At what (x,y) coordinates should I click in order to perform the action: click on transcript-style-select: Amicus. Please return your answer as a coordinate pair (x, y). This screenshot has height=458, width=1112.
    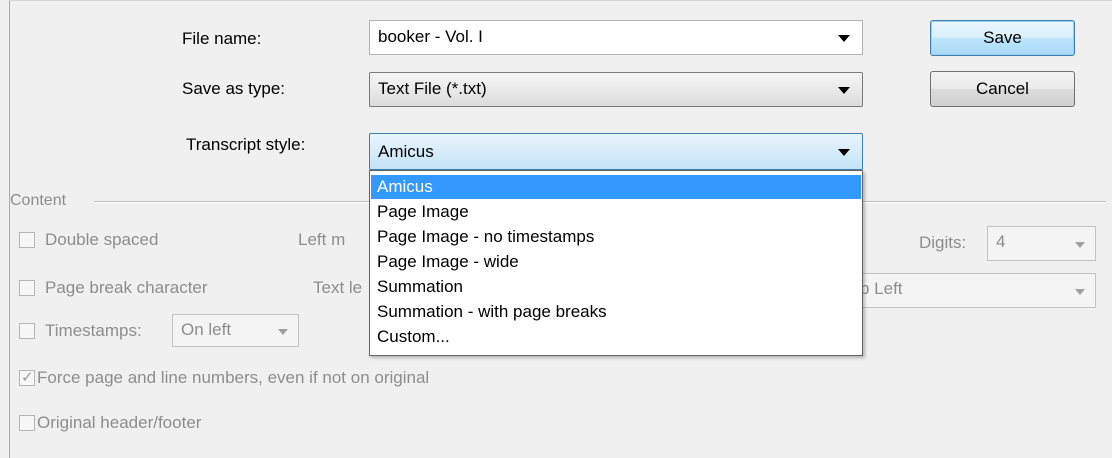
    Looking at the image, I should click on (616, 151).